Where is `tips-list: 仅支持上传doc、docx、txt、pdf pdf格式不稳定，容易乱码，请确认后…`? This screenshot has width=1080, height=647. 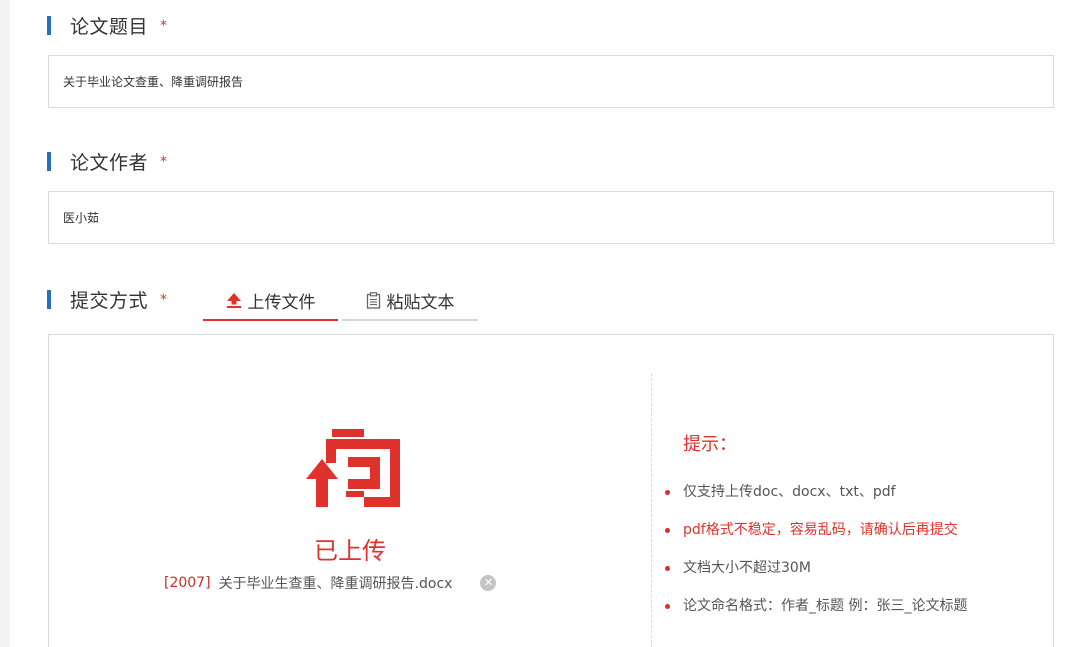
tips-list: 仅支持上传doc、docx、txt、pdf pdf格式不稳定，容易乱码，请确认后… is located at coordinates (816, 558).